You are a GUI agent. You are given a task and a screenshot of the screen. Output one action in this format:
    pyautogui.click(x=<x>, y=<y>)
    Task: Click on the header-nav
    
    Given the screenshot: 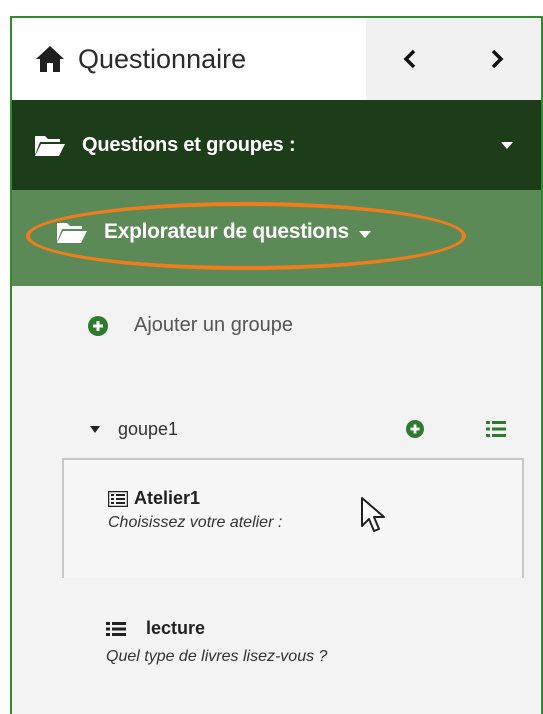 What is the action you would take?
    pyautogui.click(x=453, y=59)
    